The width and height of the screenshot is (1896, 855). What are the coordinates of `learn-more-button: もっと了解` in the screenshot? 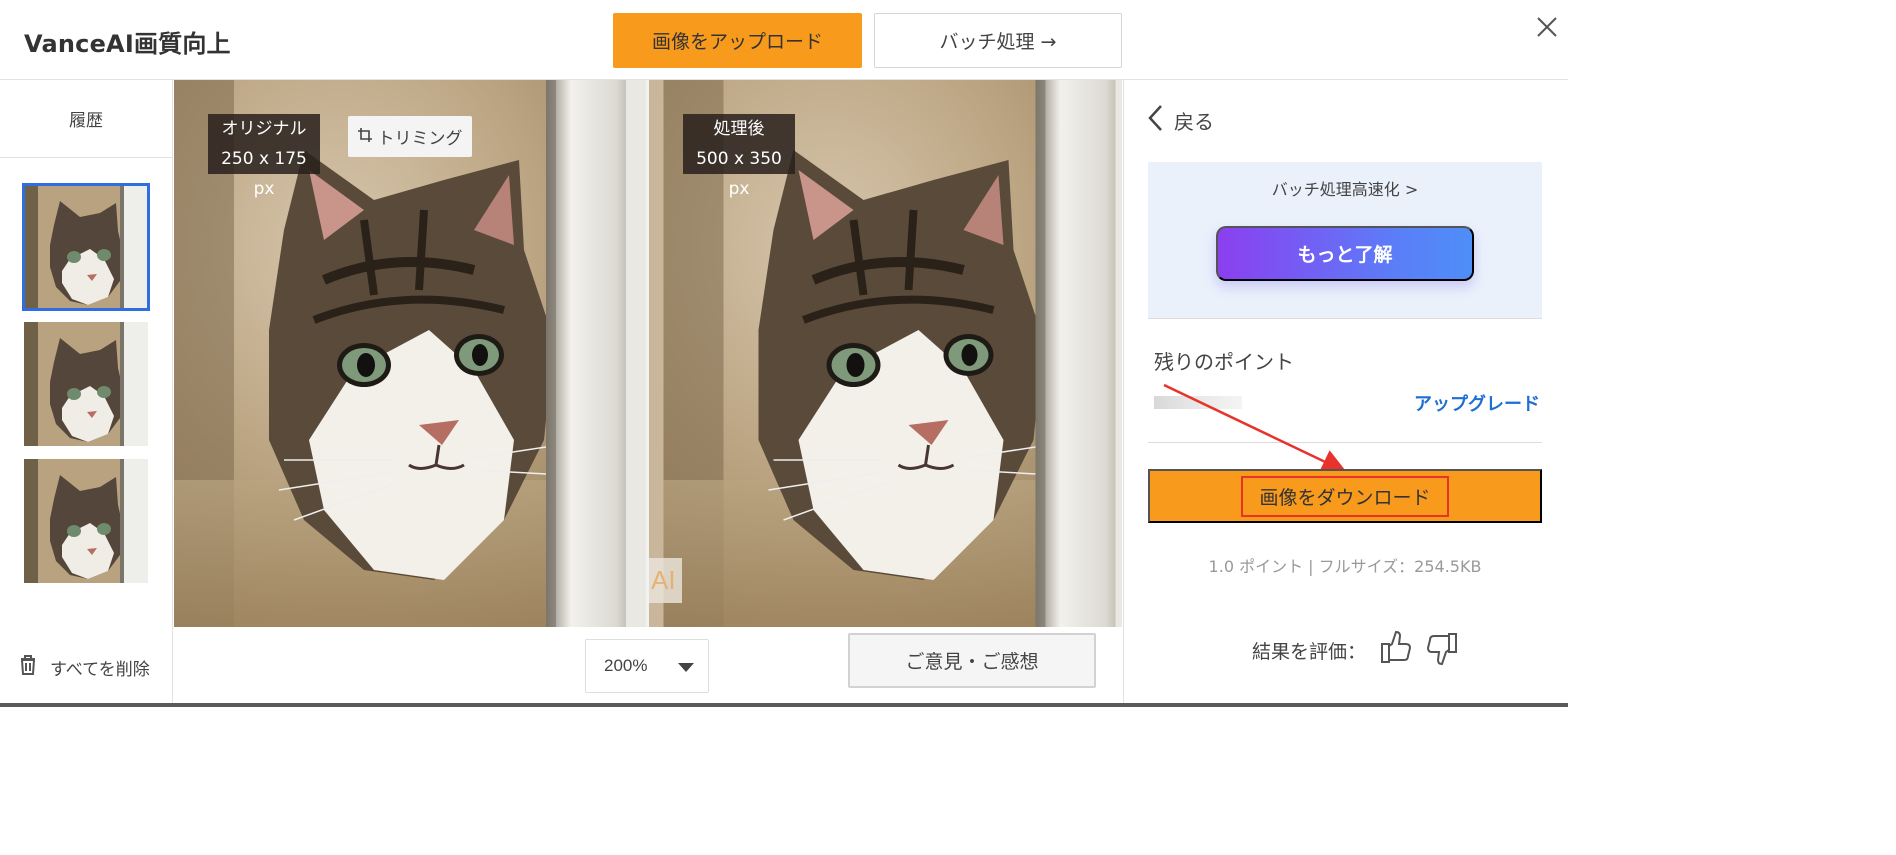 It's located at (1345, 253).